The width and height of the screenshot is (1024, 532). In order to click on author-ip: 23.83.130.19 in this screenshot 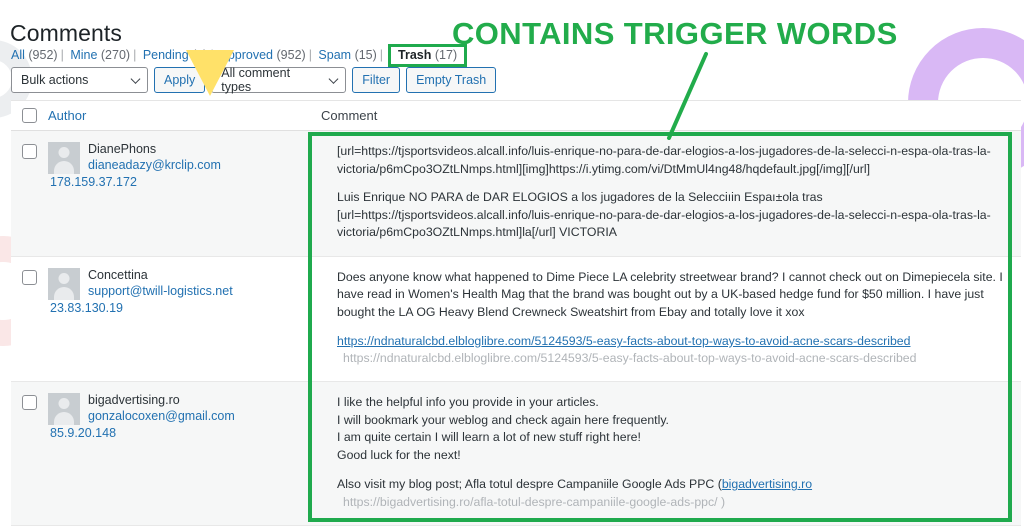, I will do `click(185, 308)`.